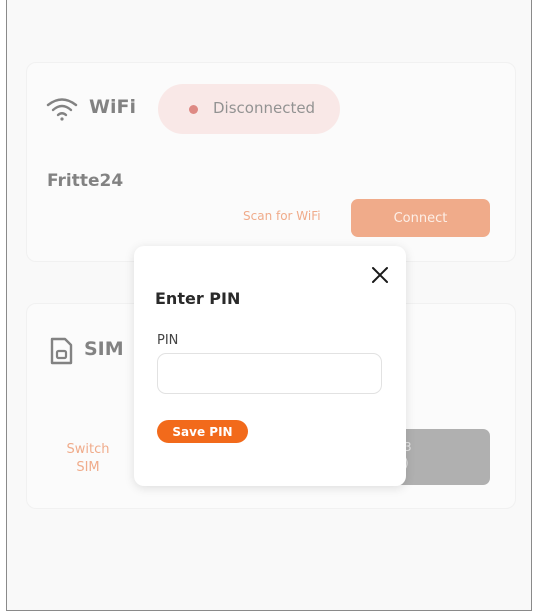  I want to click on close-icon, so click(380, 275).